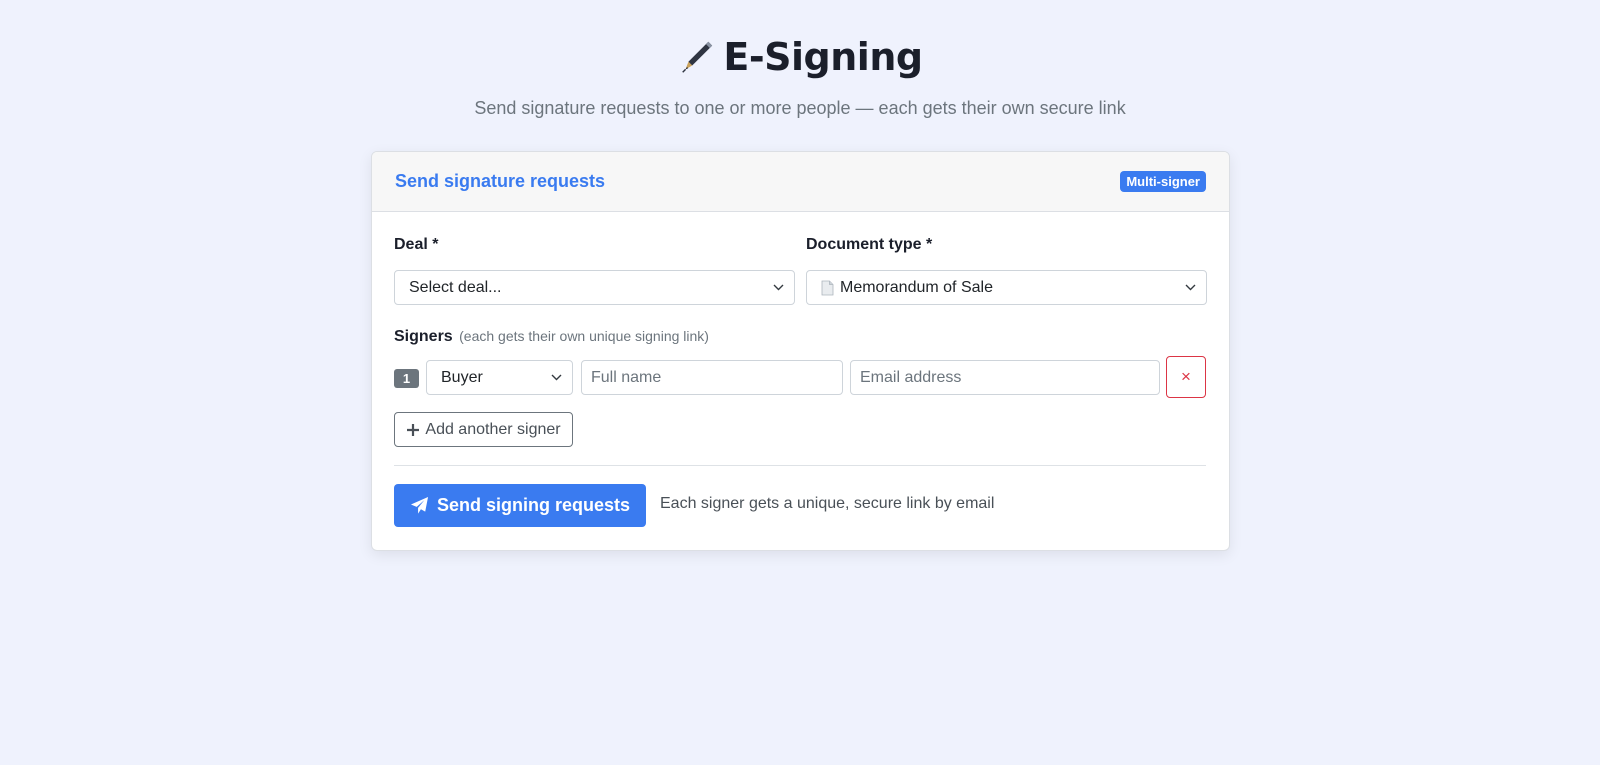 The height and width of the screenshot is (765, 1600). I want to click on signers-label-text: Signers, so click(423, 336).